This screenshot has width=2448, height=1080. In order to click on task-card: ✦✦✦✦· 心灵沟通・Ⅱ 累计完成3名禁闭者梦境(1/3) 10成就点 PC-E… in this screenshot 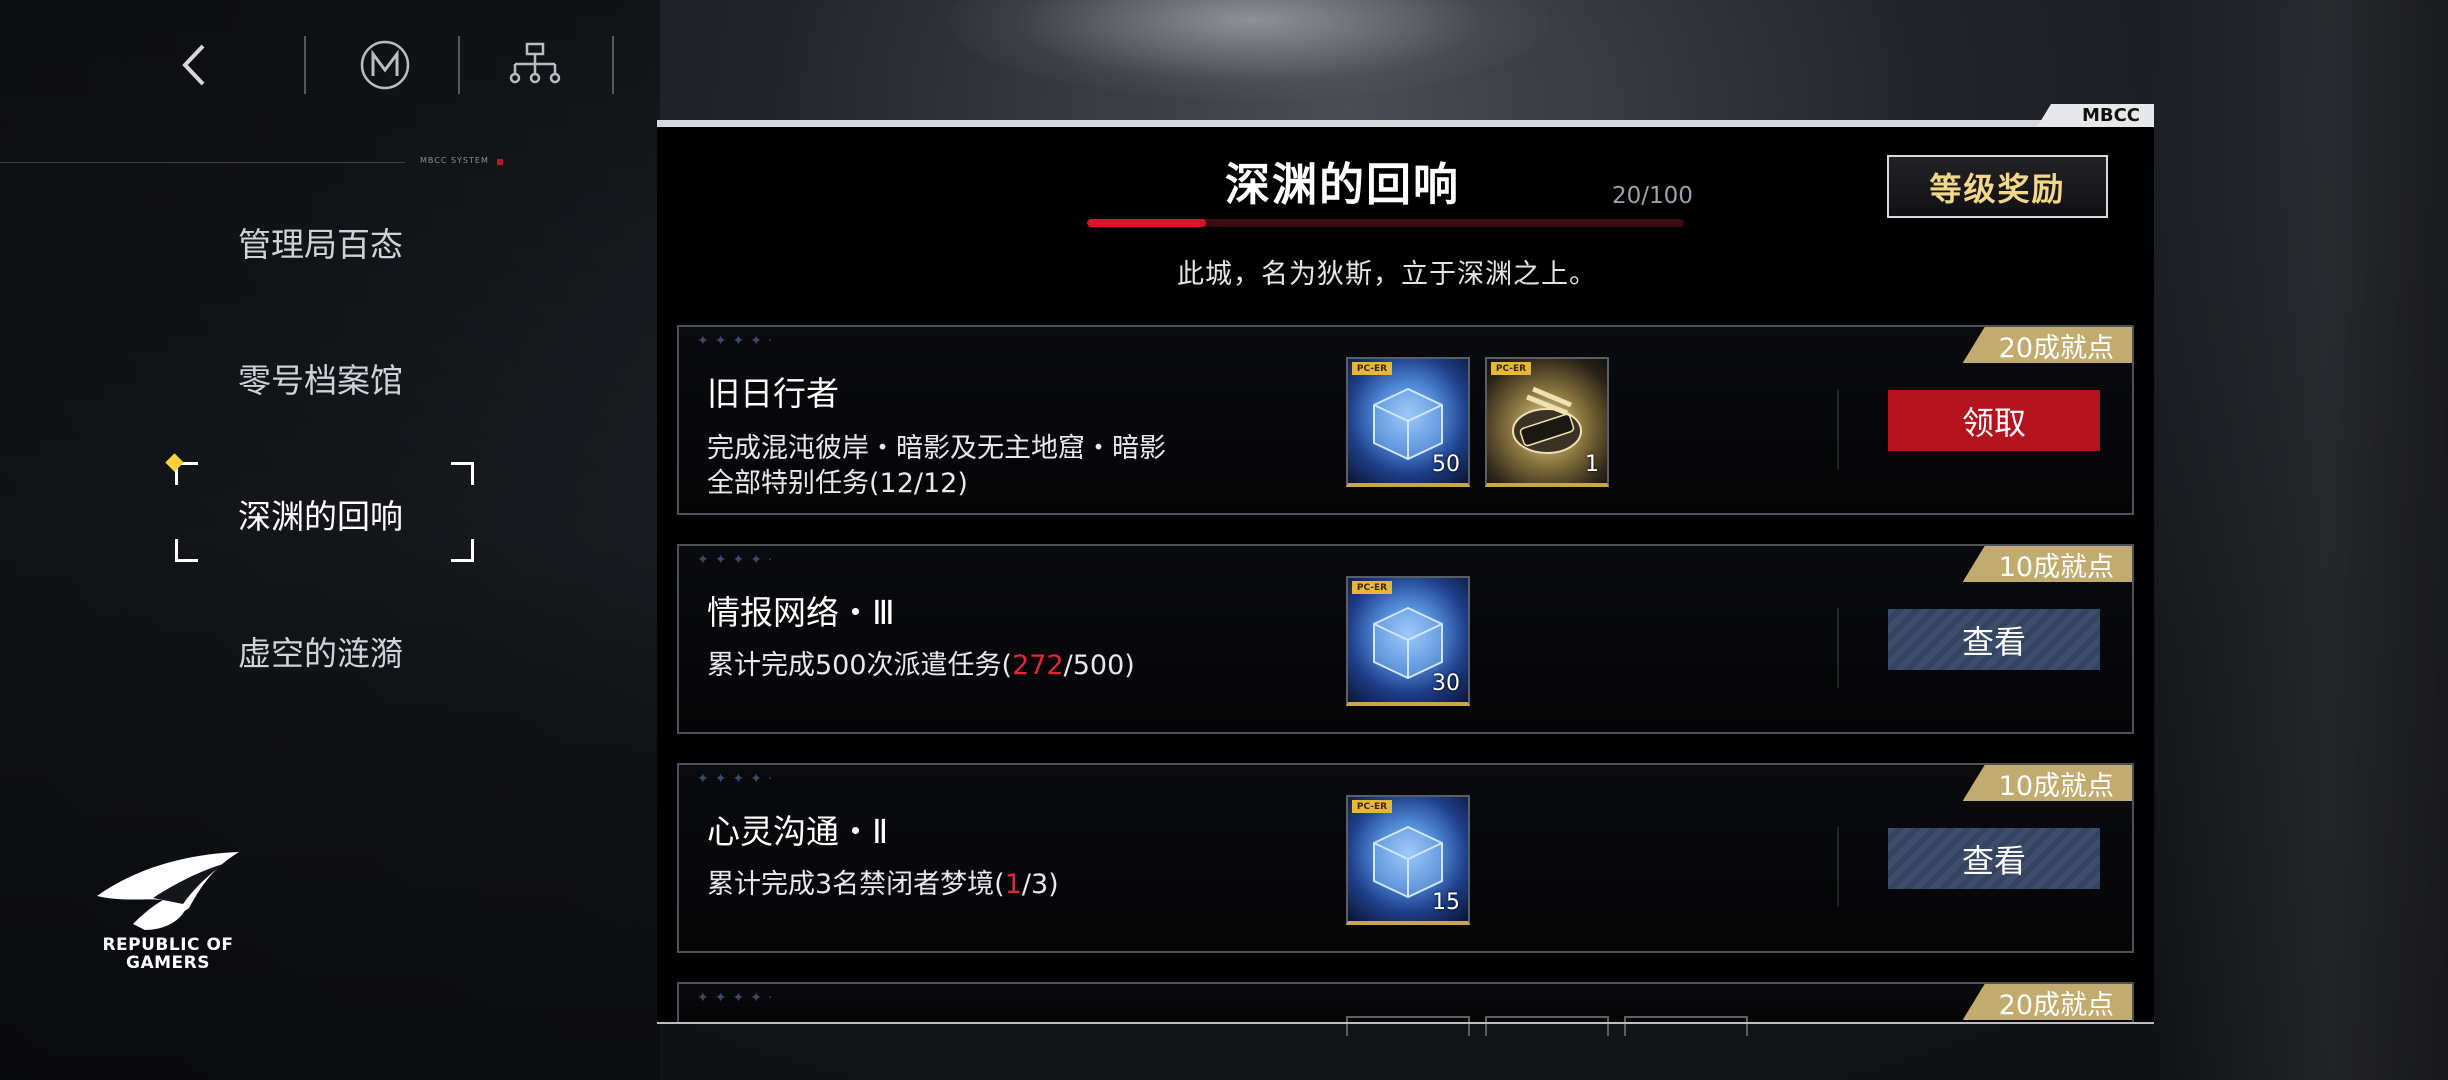, I will do `click(1405, 858)`.